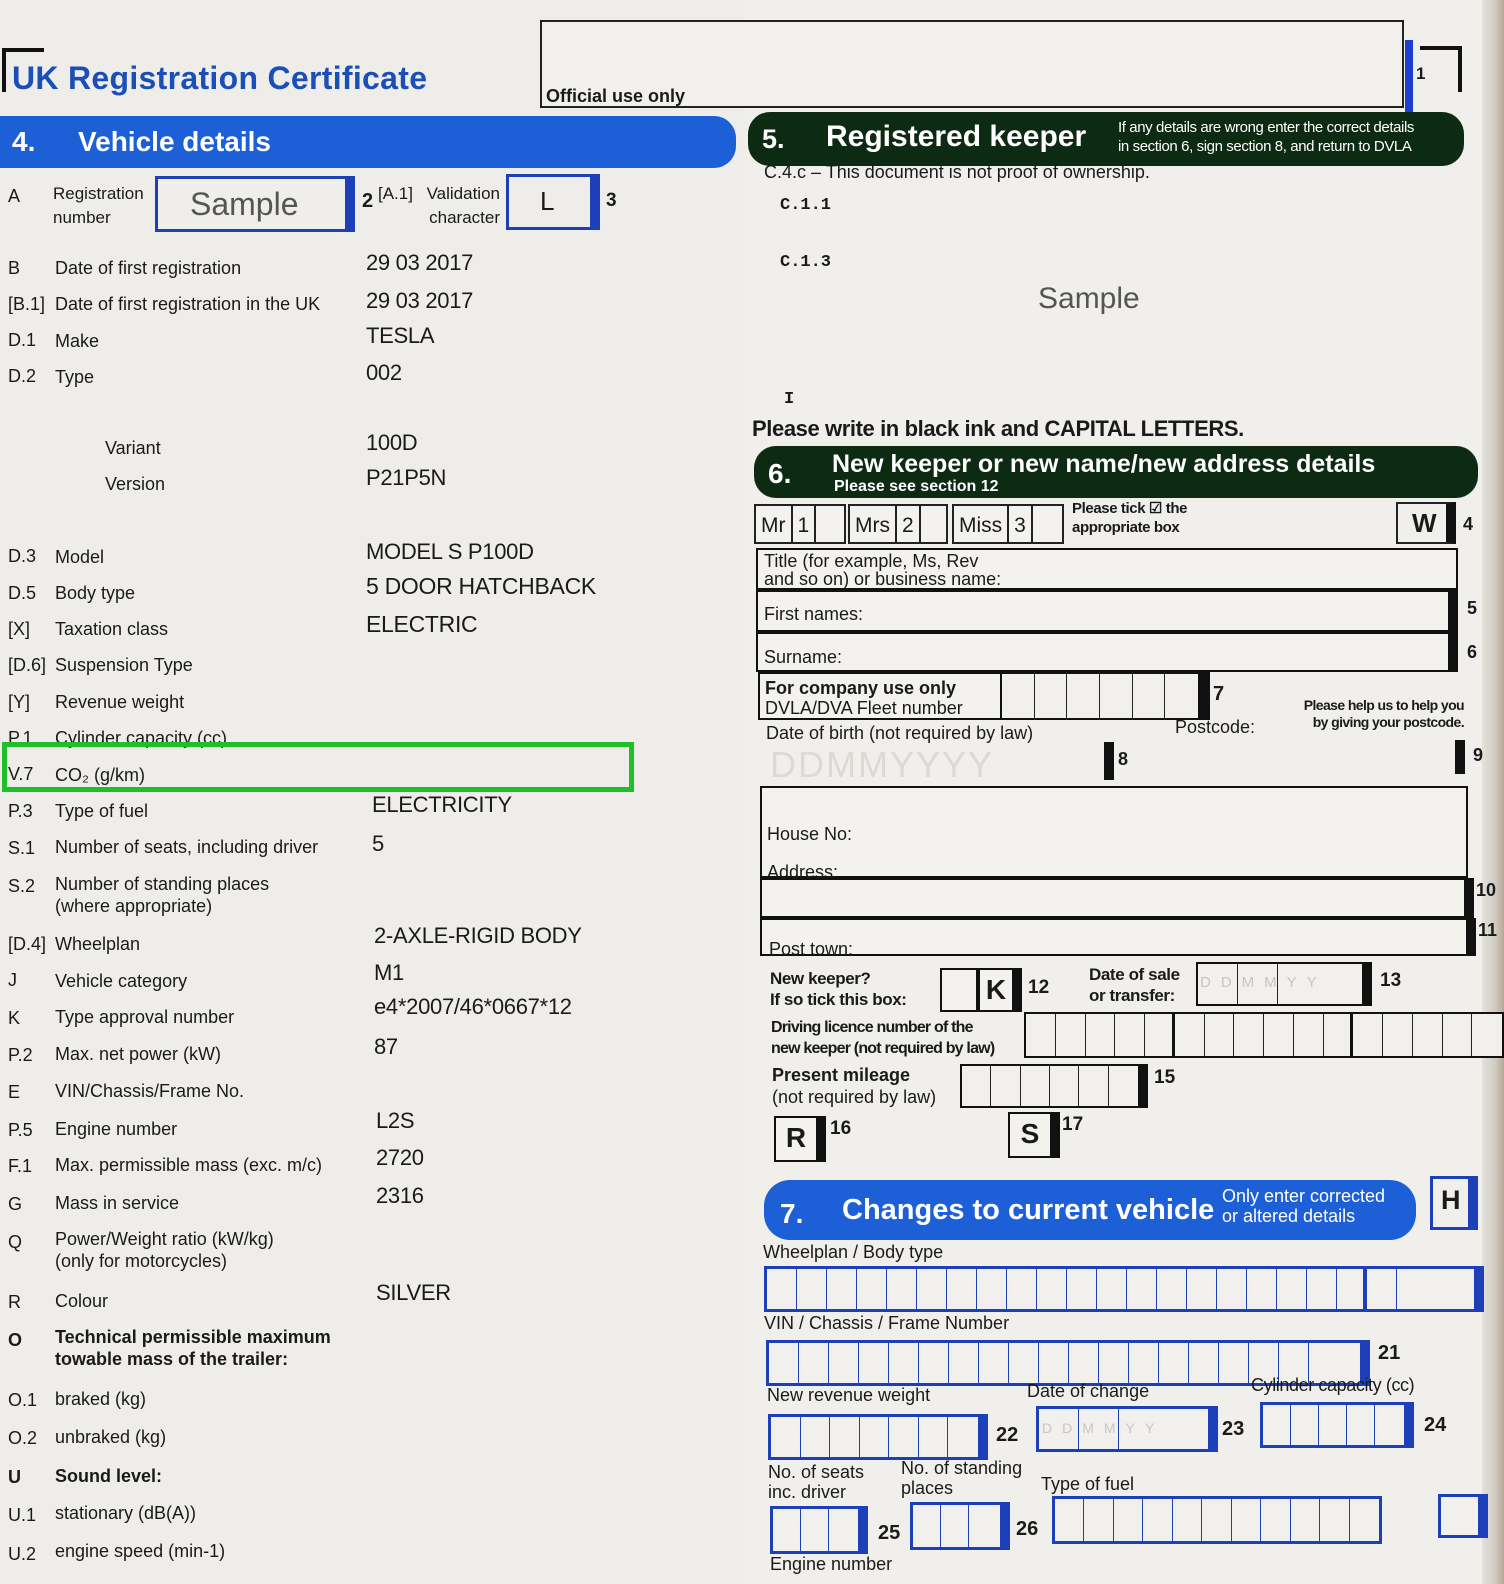  I want to click on house-address-field, so click(1114, 832).